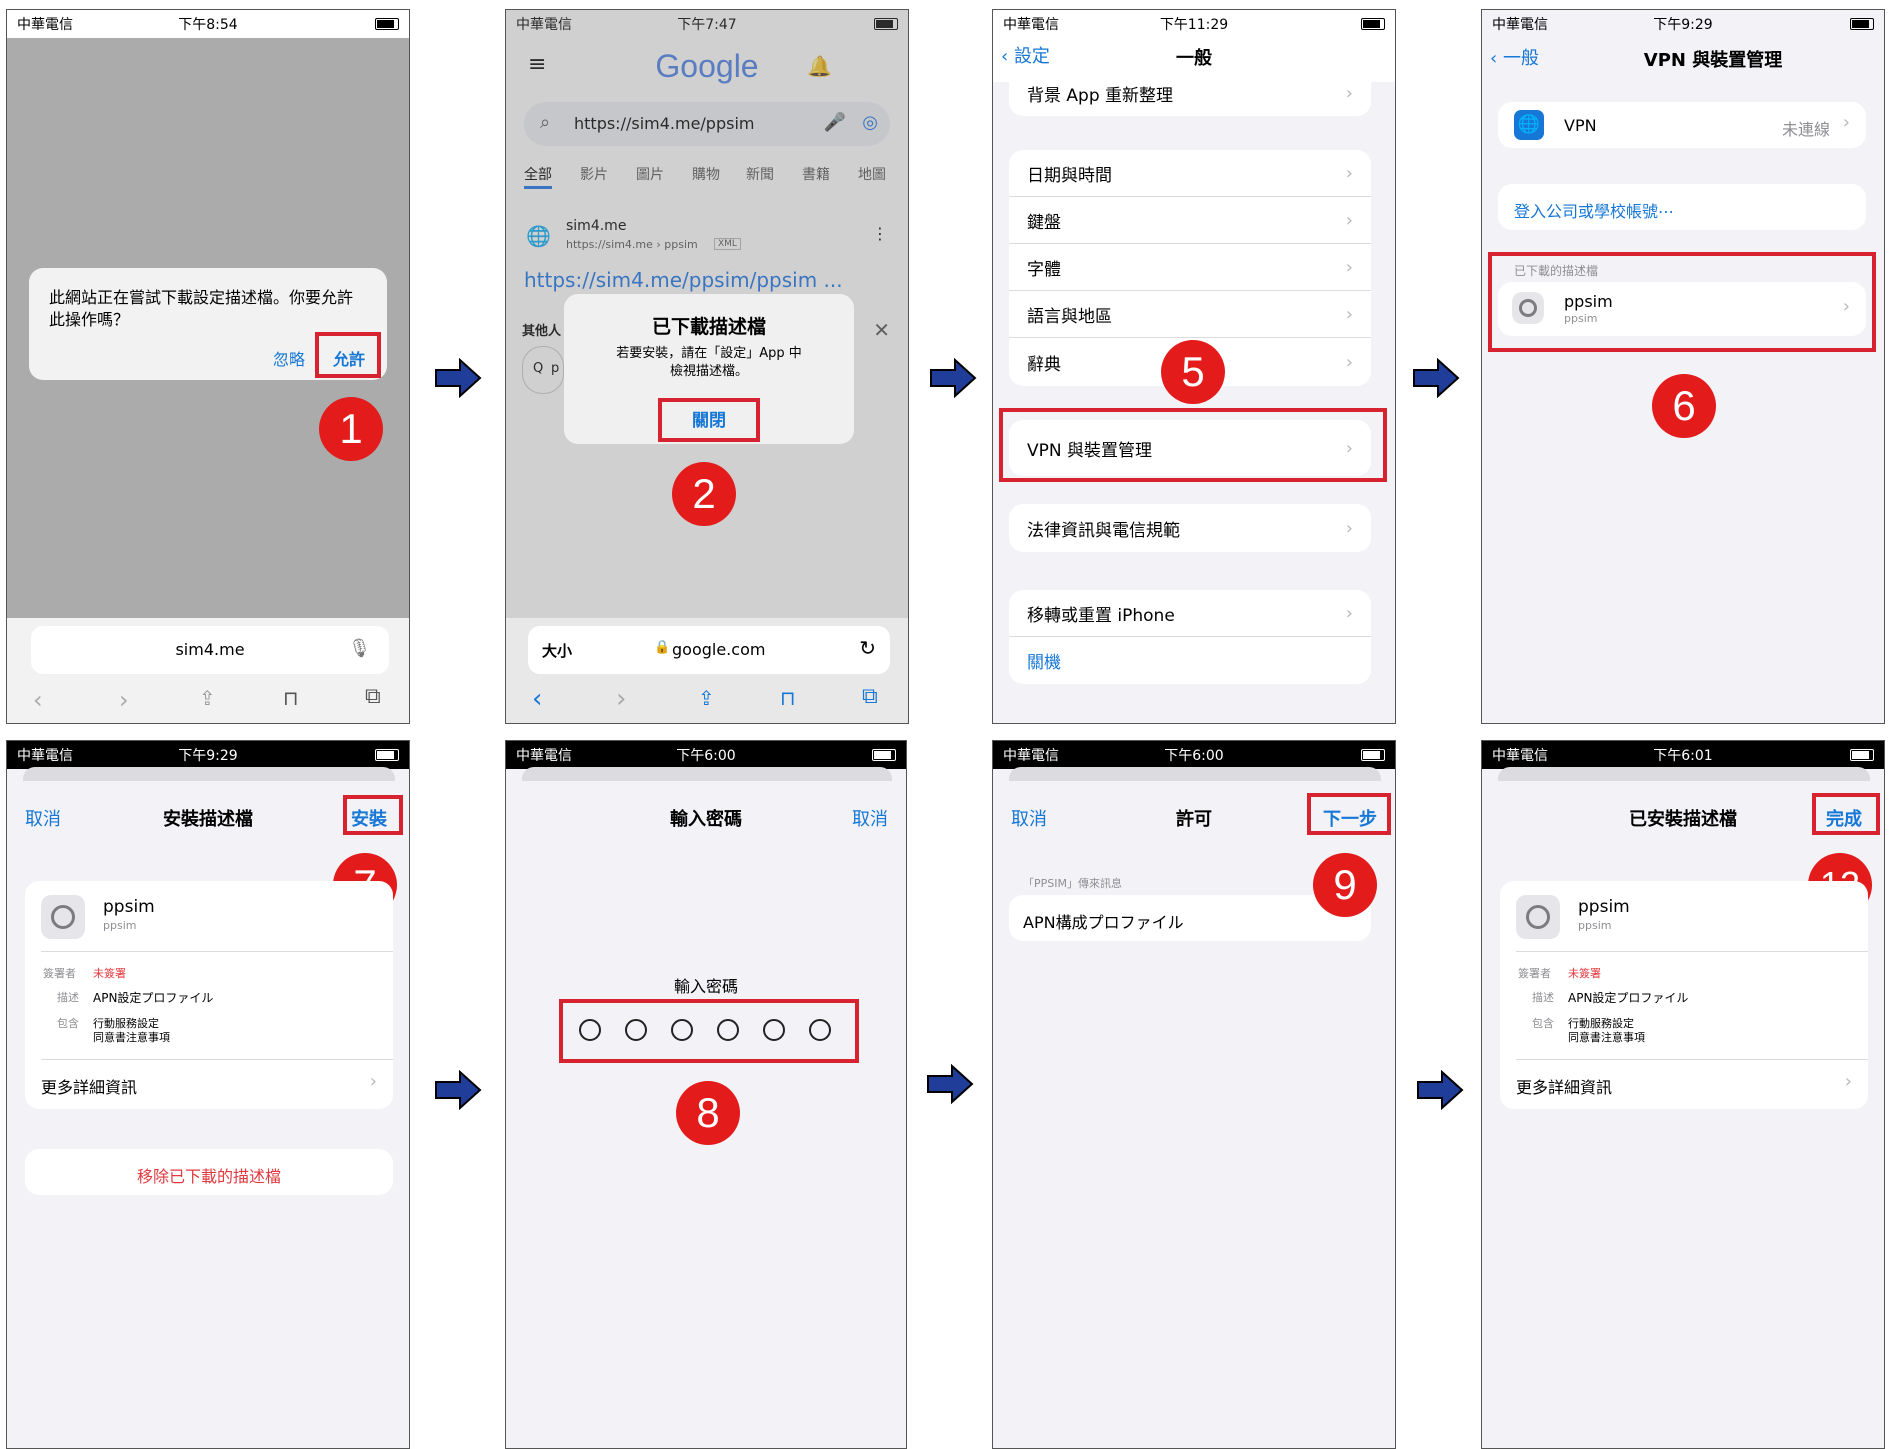 The image size is (1893, 1449). I want to click on reload-icon: ↻, so click(867, 648).